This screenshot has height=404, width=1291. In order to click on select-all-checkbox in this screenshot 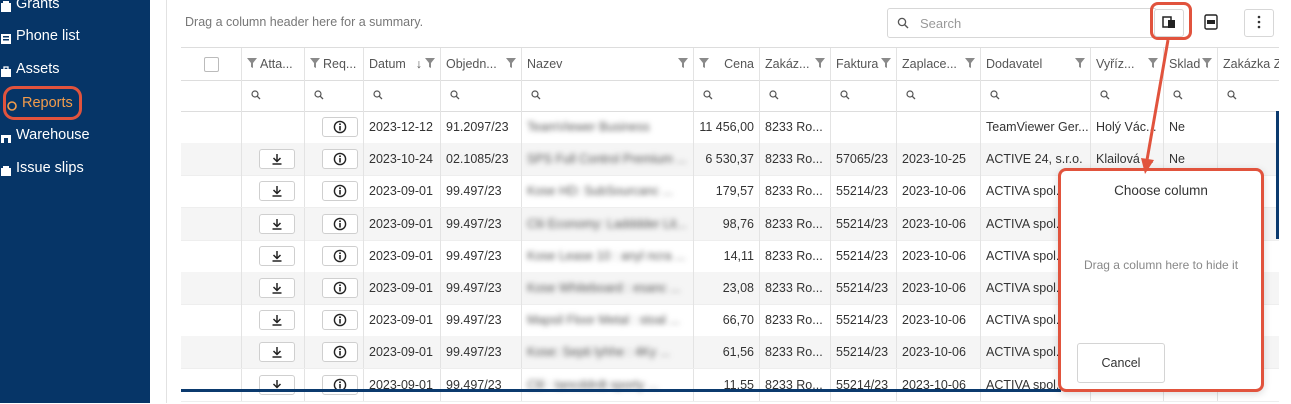, I will do `click(211, 64)`.